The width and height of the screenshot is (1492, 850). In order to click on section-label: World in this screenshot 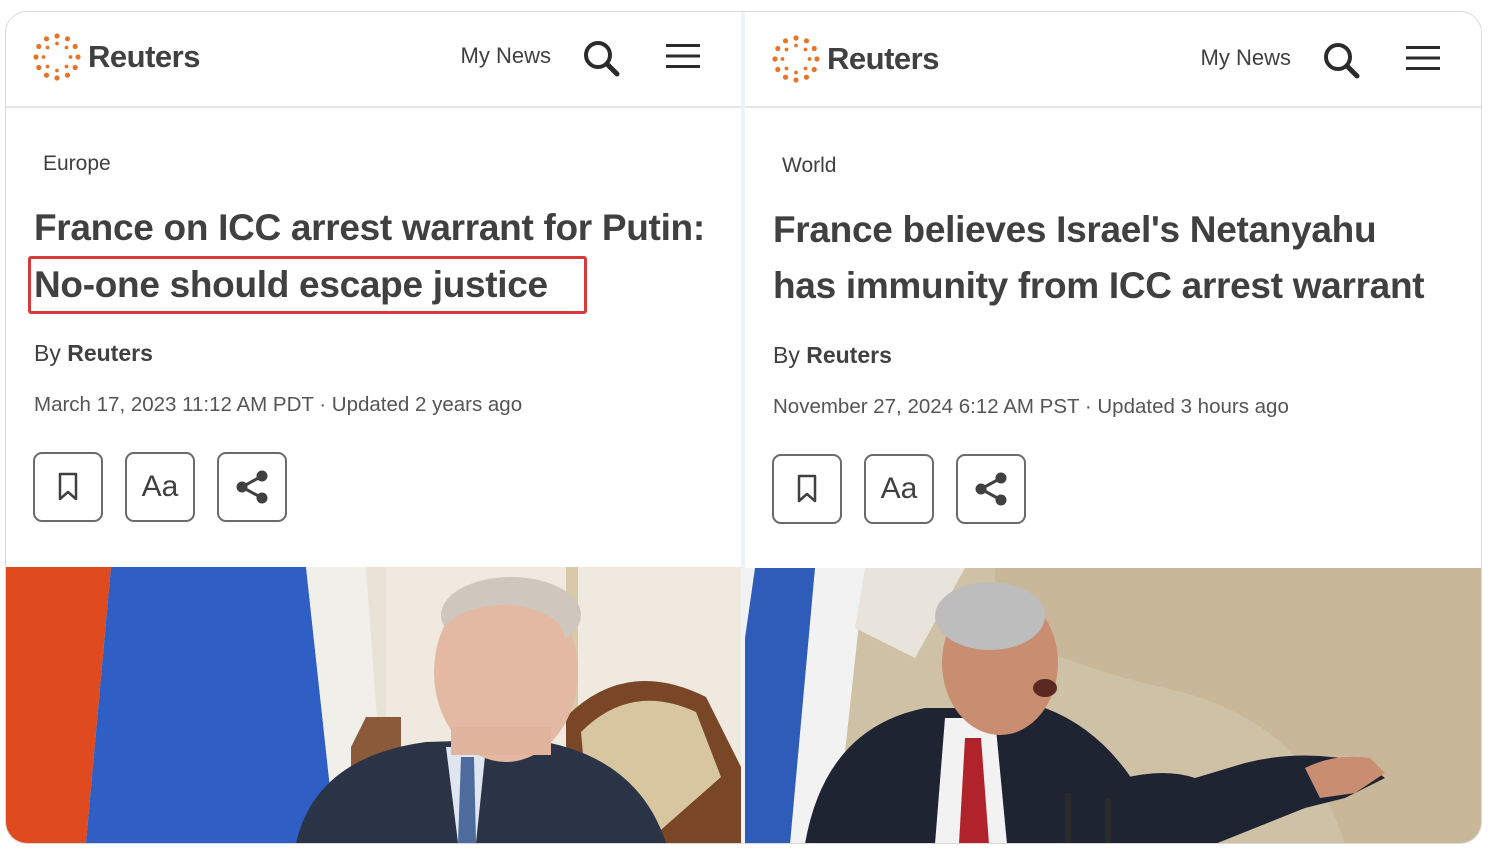, I will do `click(809, 166)`.